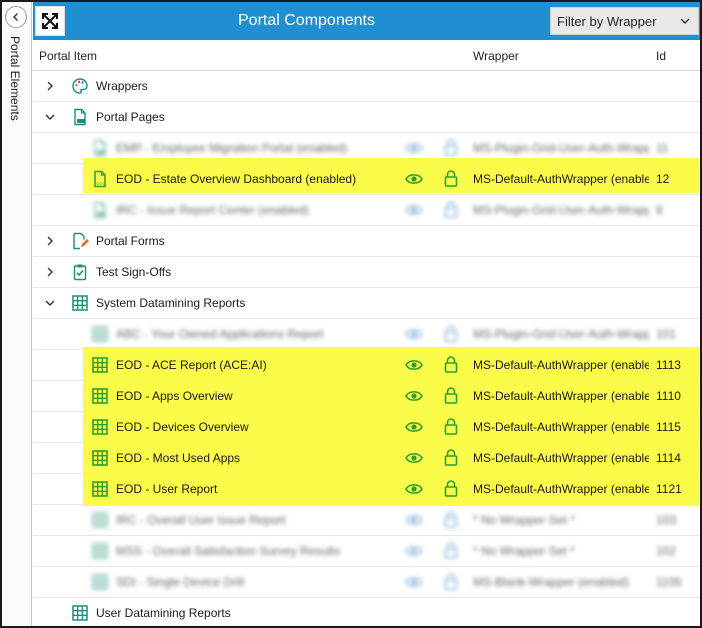  What do you see at coordinates (15, 78) in the screenshot?
I see `portal-elements-label: Portal Elements` at bounding box center [15, 78].